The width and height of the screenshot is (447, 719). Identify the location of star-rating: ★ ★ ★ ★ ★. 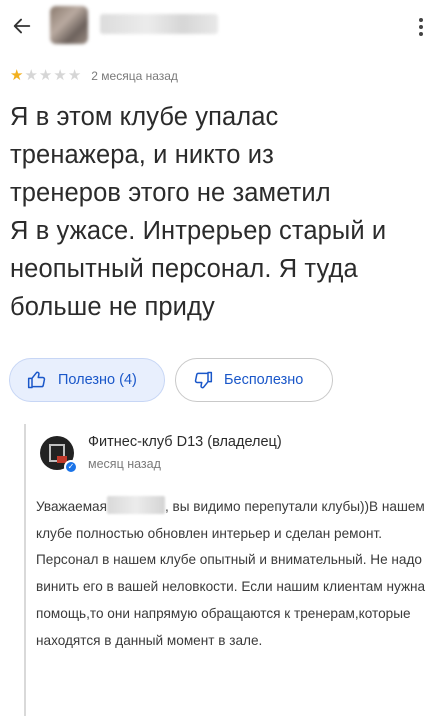
(45, 75).